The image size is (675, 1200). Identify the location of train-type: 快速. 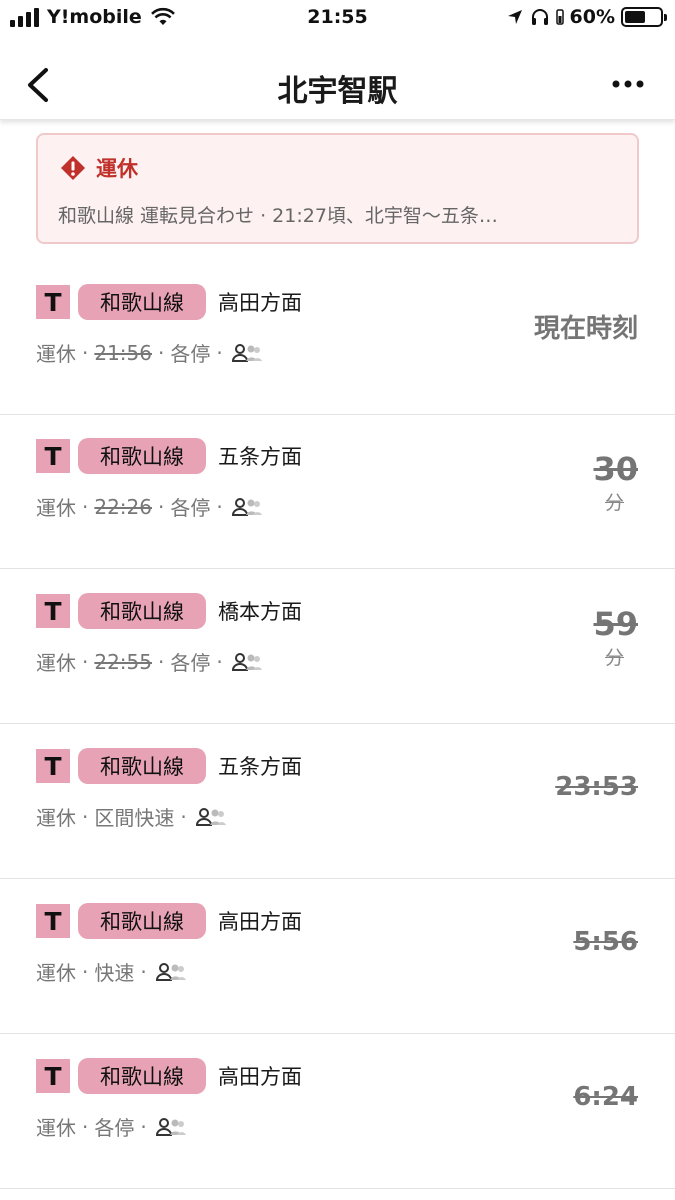
(114, 973).